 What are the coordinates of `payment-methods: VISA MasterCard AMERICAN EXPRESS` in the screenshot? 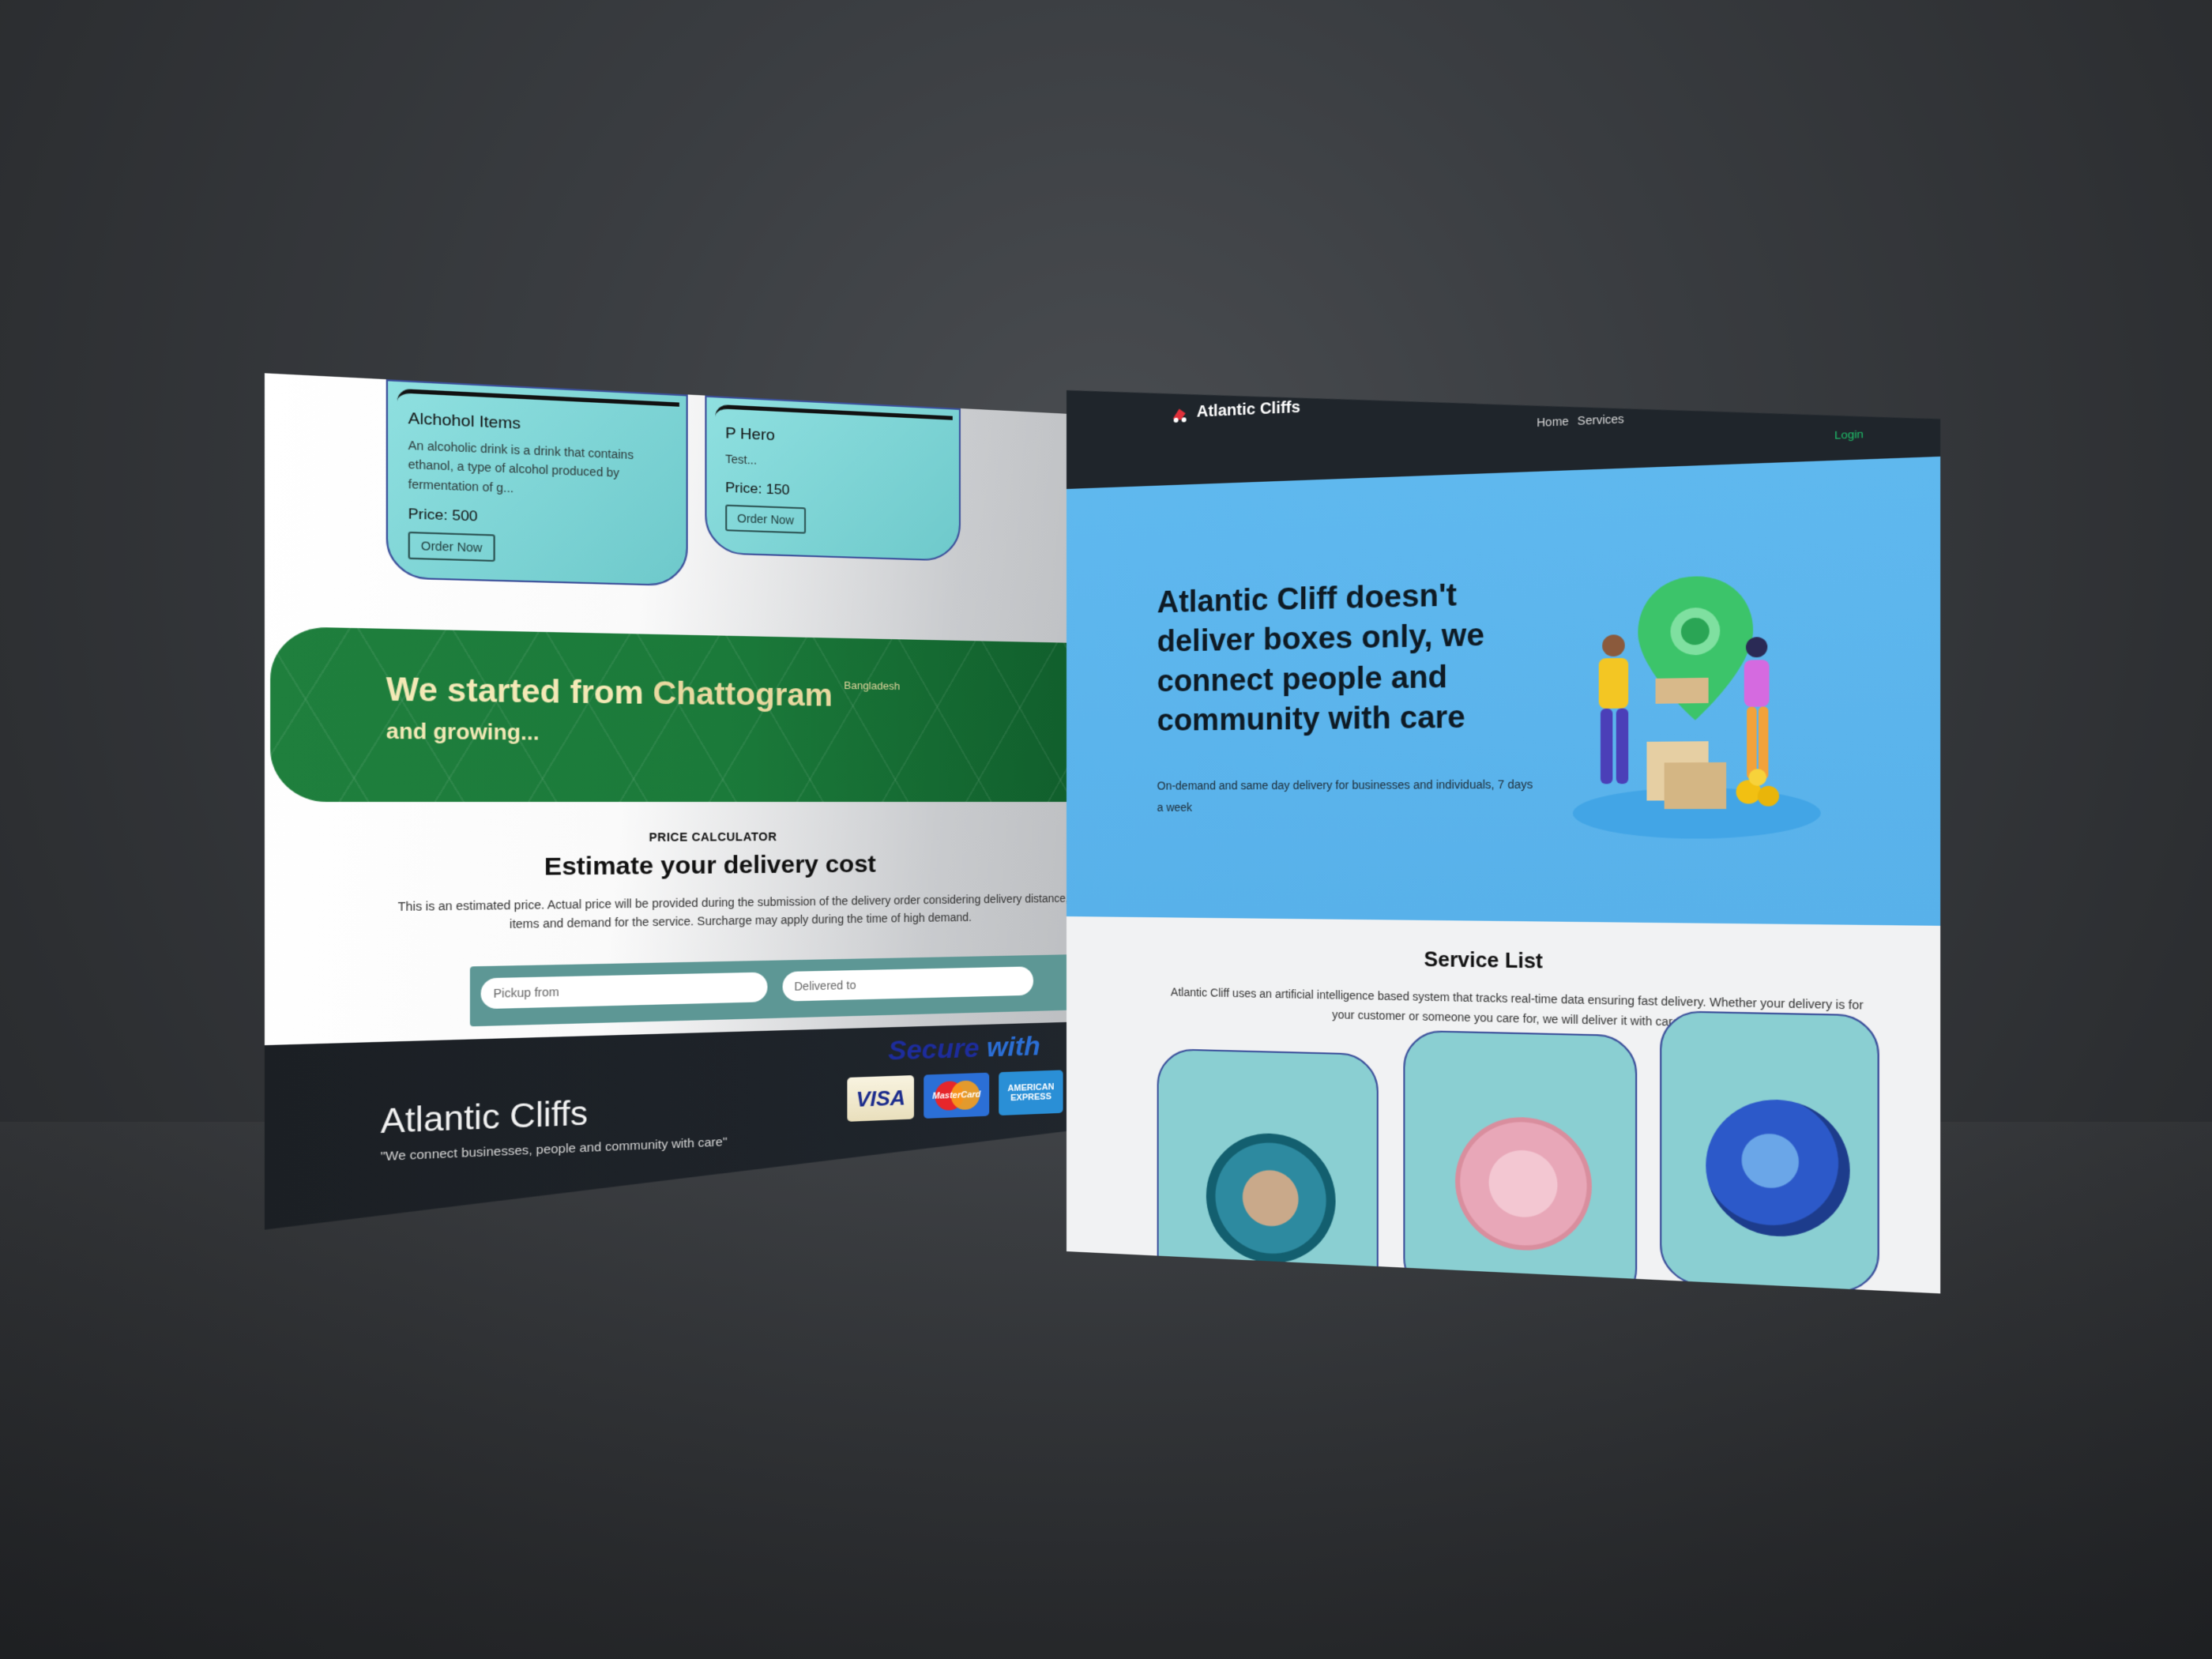 It's located at (955, 1095).